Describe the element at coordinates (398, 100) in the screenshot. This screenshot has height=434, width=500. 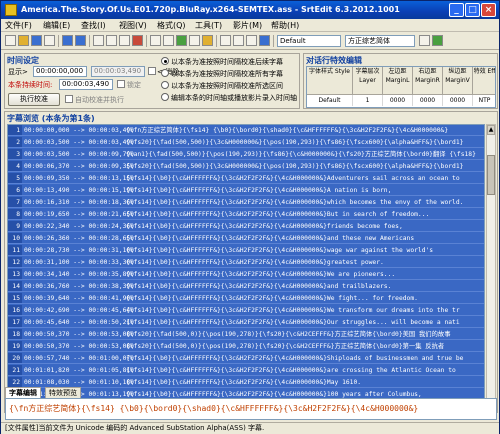
I see `fx-cell-marginl: 0000` at that location.